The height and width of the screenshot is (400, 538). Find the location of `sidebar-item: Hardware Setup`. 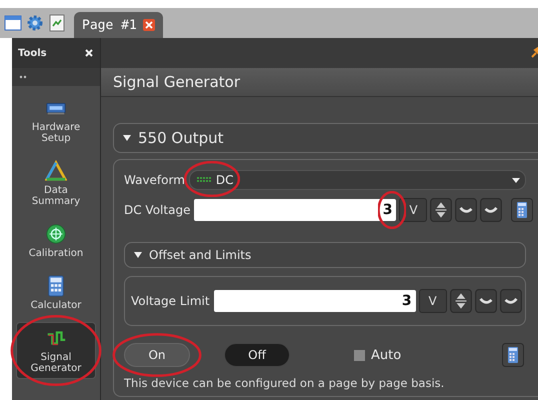

sidebar-item: Hardware Setup is located at coordinates (56, 120).